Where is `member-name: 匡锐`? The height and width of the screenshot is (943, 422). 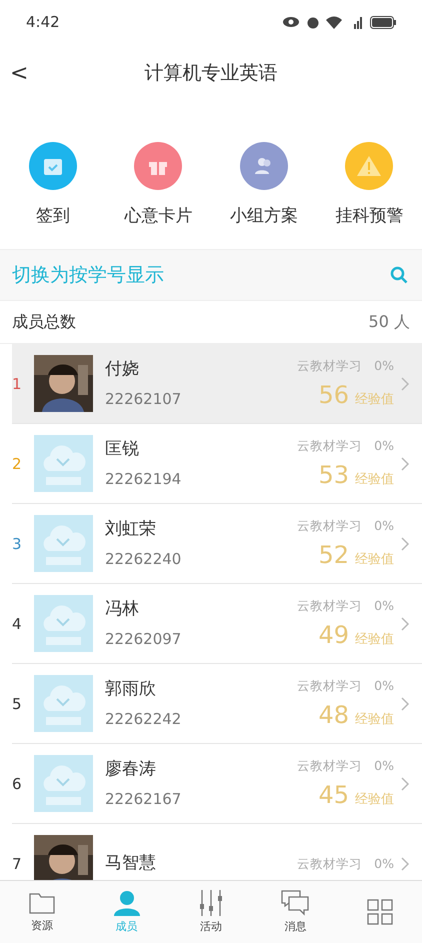 member-name: 匡锐 is located at coordinates (122, 449).